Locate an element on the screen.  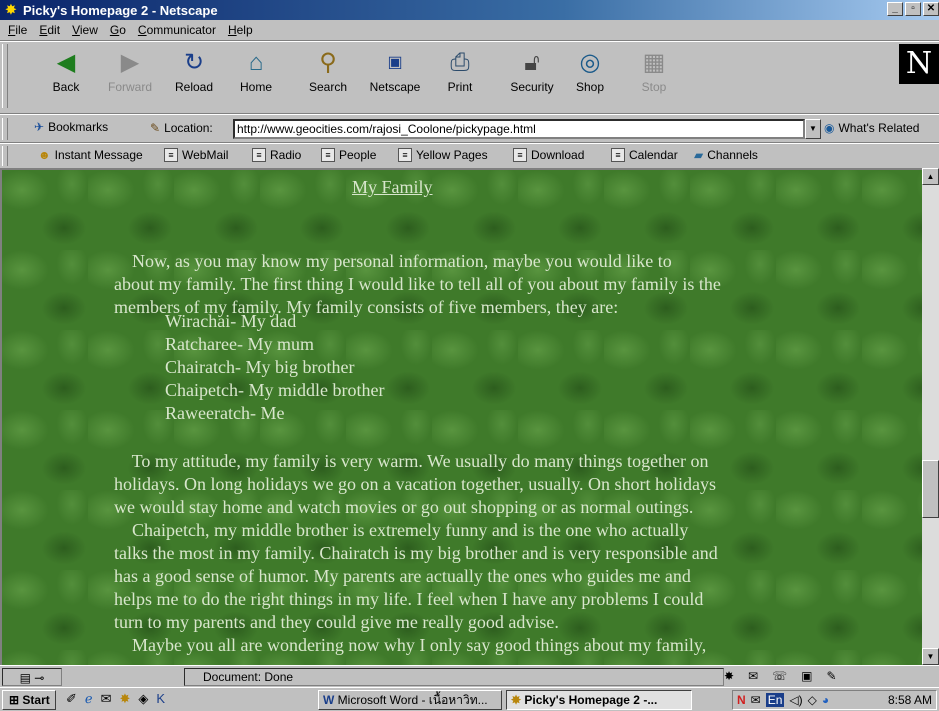
vertical-scrollbar: ▲ ▼ is located at coordinates (930, 416).